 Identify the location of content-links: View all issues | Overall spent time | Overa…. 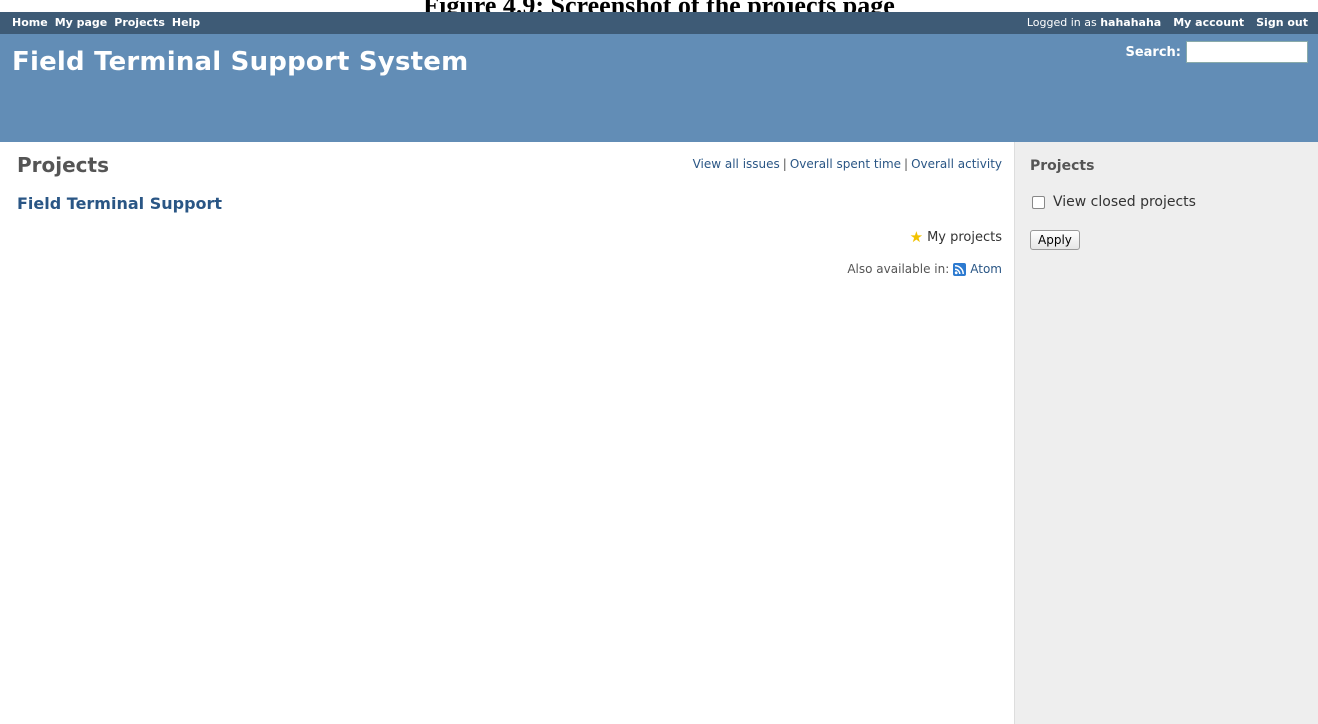
(847, 164).